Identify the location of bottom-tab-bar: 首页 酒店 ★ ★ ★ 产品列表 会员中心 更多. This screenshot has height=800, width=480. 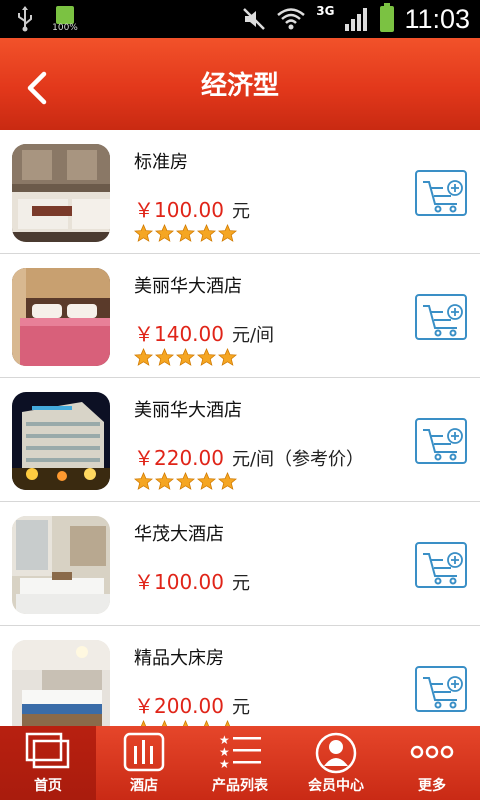
(240, 763).